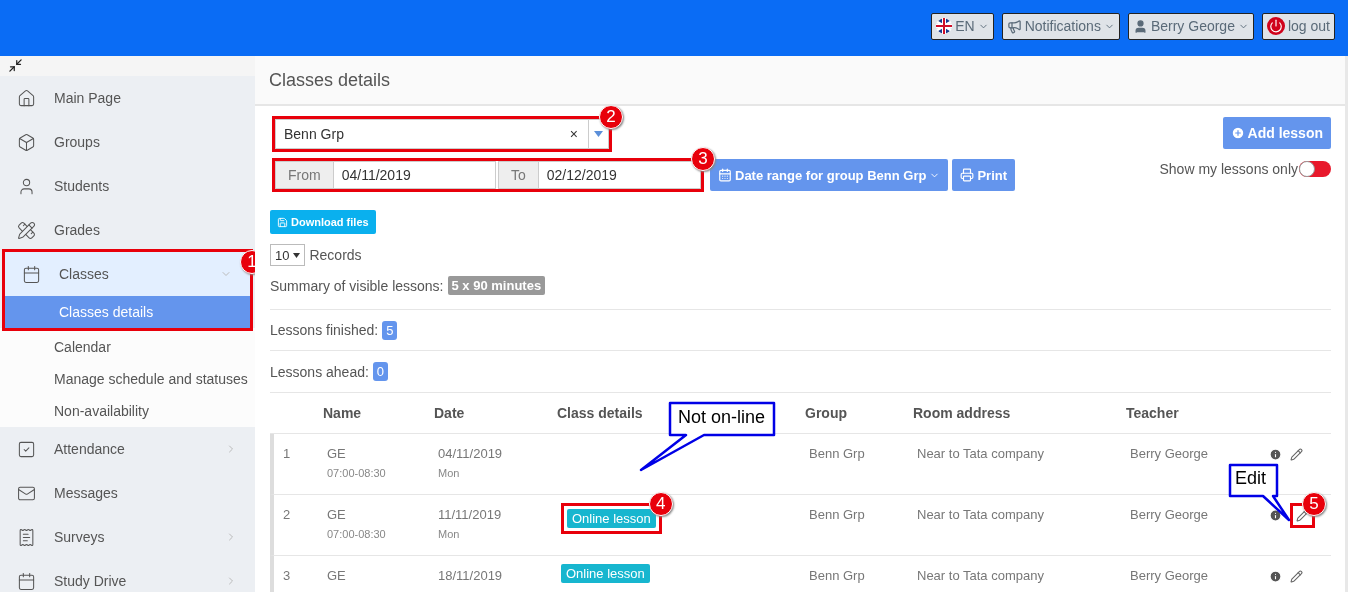  What do you see at coordinates (324, 330) in the screenshot?
I see `finished-label: Lessons finished:` at bounding box center [324, 330].